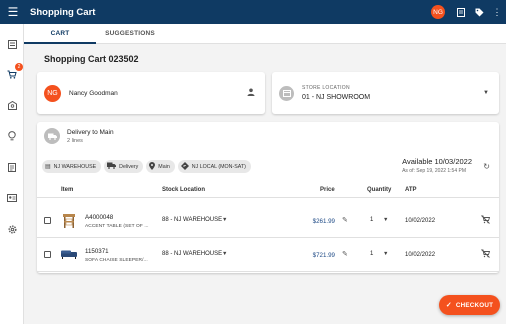 The width and height of the screenshot is (506, 324). Describe the element at coordinates (438, 12) in the screenshot. I see `user-avatar: NG` at that location.